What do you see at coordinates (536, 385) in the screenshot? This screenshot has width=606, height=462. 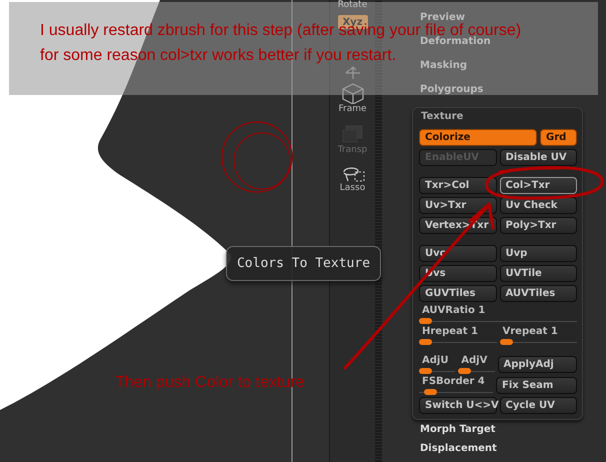 I see `panel-button: Fix Seam` at bounding box center [536, 385].